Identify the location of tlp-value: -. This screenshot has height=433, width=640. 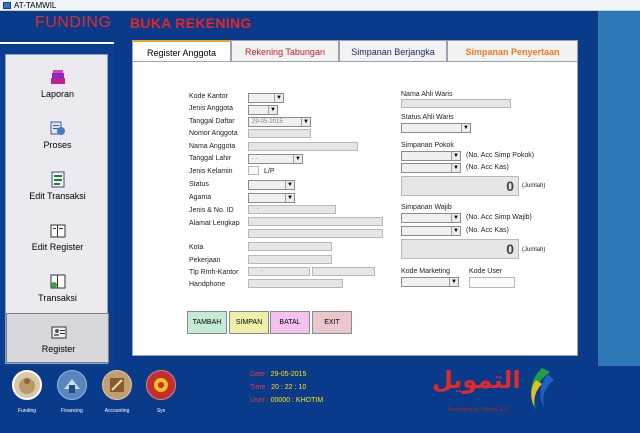
(262, 271).